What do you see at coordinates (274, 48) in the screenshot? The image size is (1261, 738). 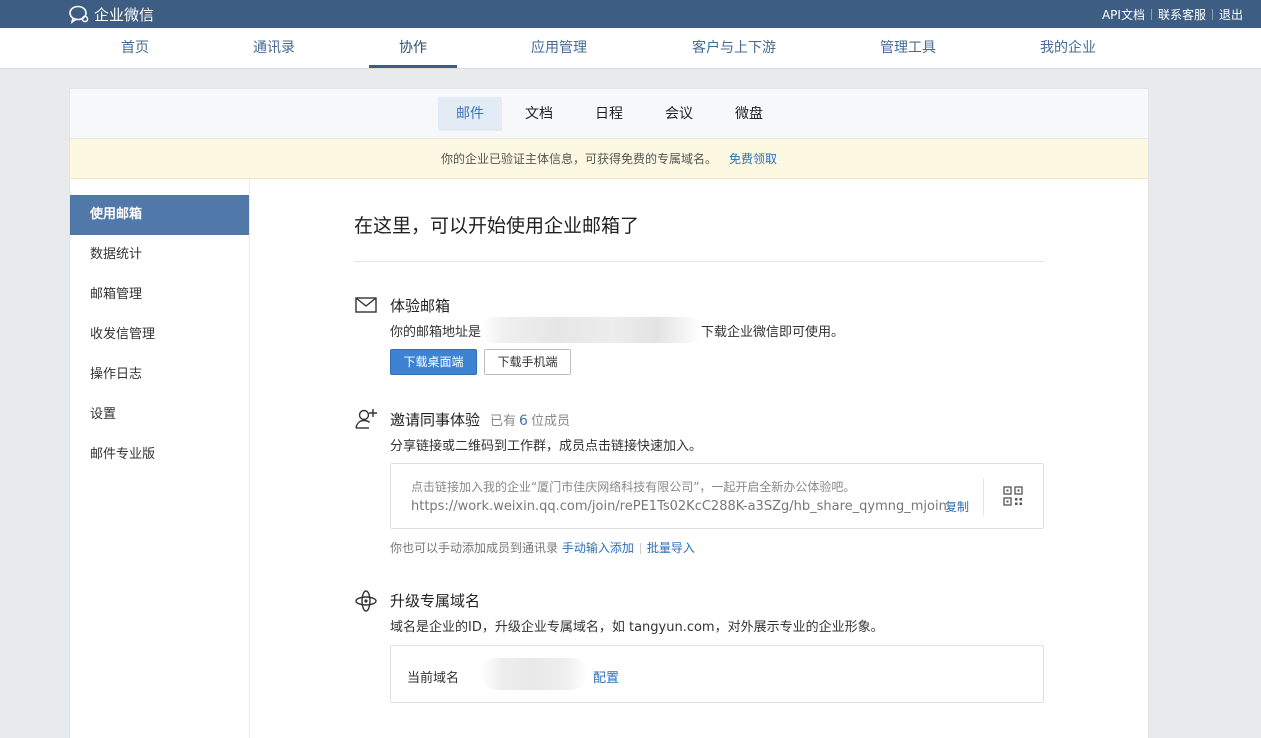 I see `nav-contacts: 通讯录` at bounding box center [274, 48].